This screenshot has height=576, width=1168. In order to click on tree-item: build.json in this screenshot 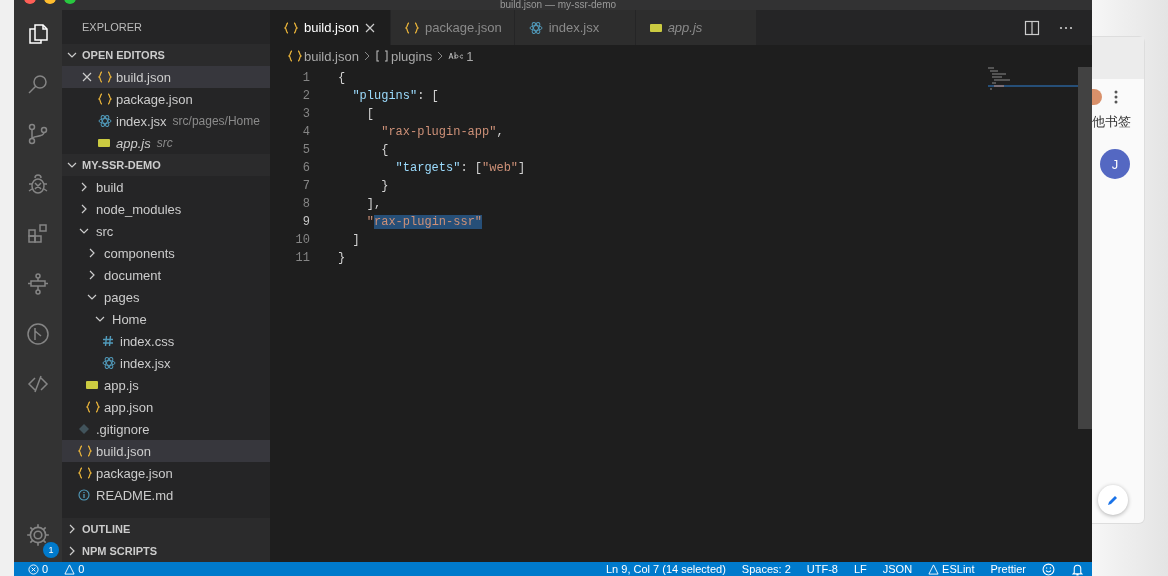, I will do `click(166, 451)`.